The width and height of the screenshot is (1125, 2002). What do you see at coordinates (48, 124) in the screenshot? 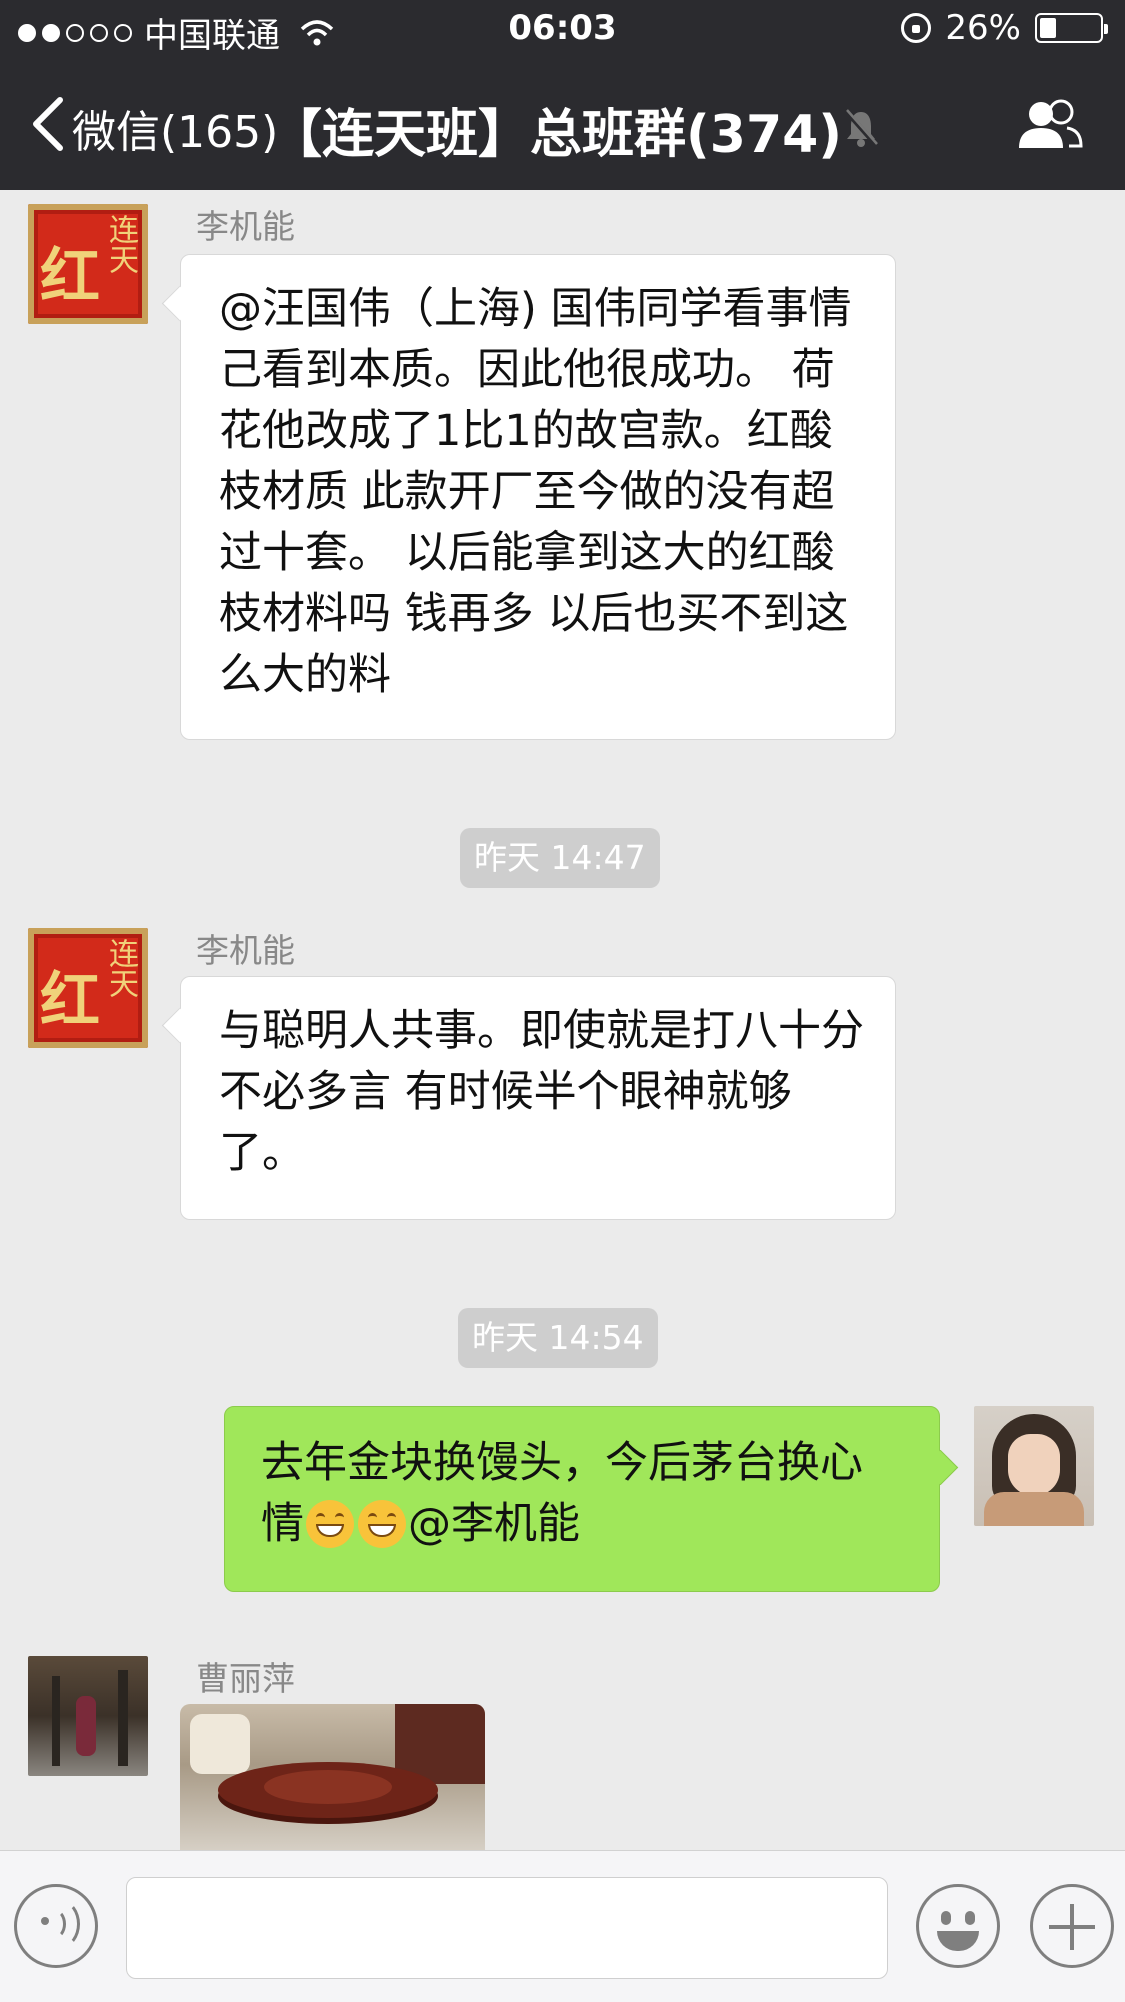
I see `back-chevron-icon` at bounding box center [48, 124].